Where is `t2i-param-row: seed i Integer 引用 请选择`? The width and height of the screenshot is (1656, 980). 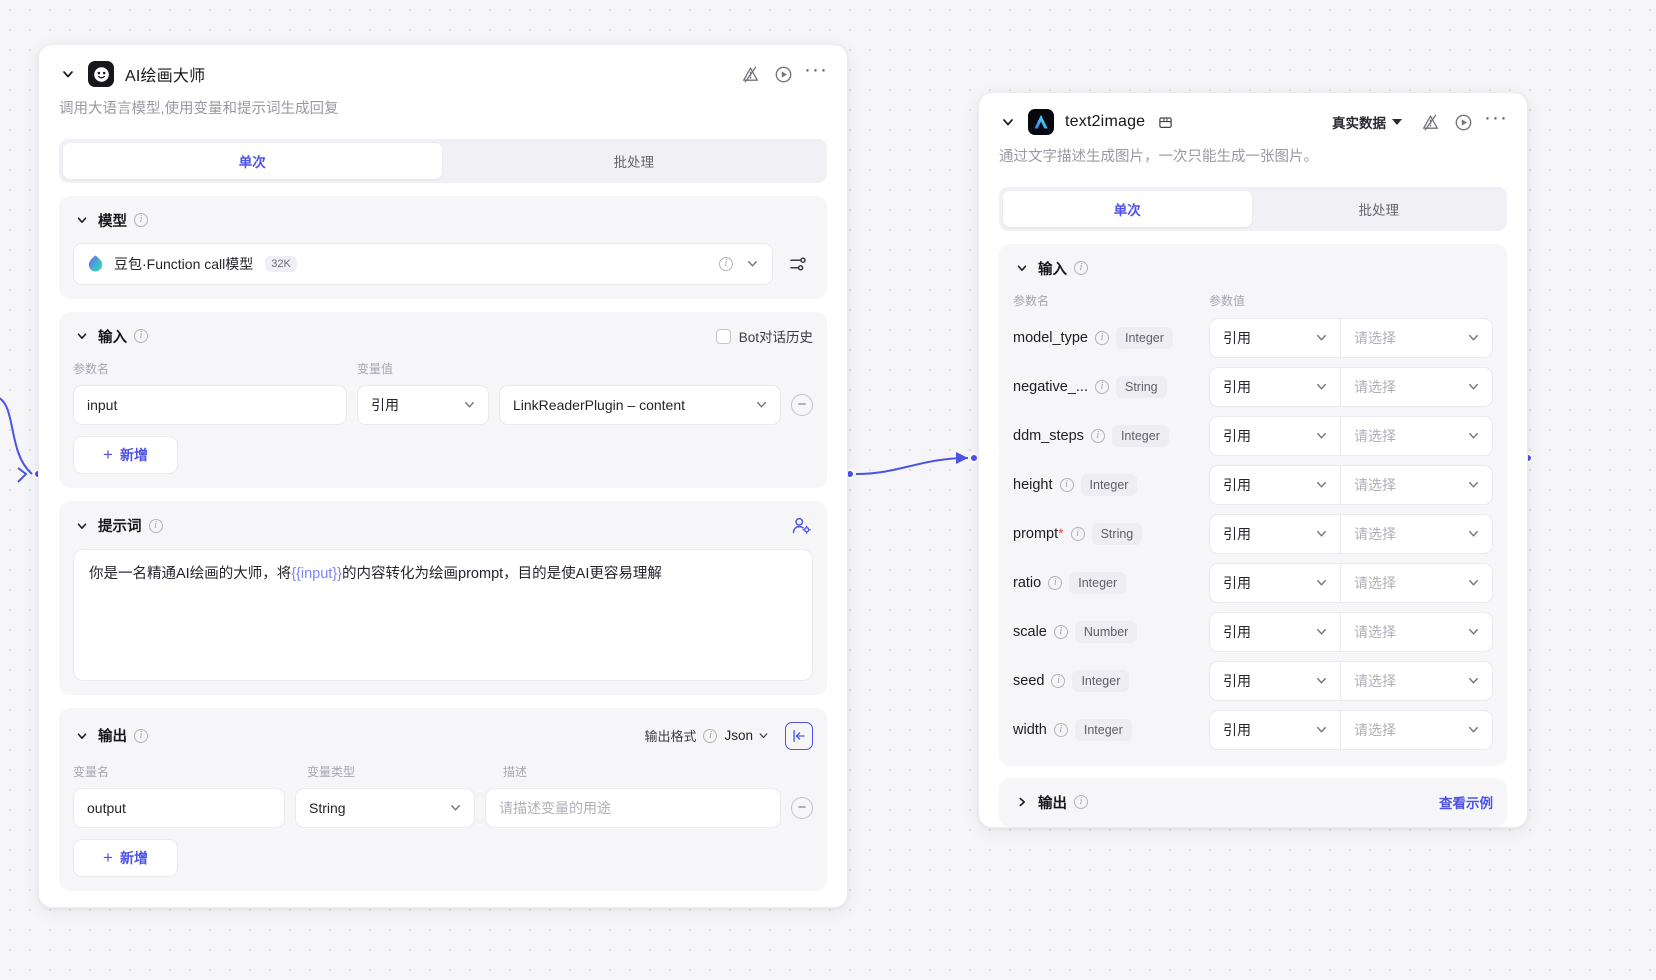 t2i-param-row: seed i Integer 引用 请选择 is located at coordinates (1253, 680).